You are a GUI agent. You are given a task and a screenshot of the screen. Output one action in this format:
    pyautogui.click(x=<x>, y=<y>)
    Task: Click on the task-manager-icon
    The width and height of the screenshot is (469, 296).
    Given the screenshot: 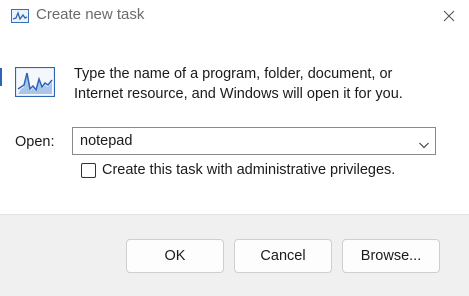 What is the action you would take?
    pyautogui.click(x=20, y=16)
    